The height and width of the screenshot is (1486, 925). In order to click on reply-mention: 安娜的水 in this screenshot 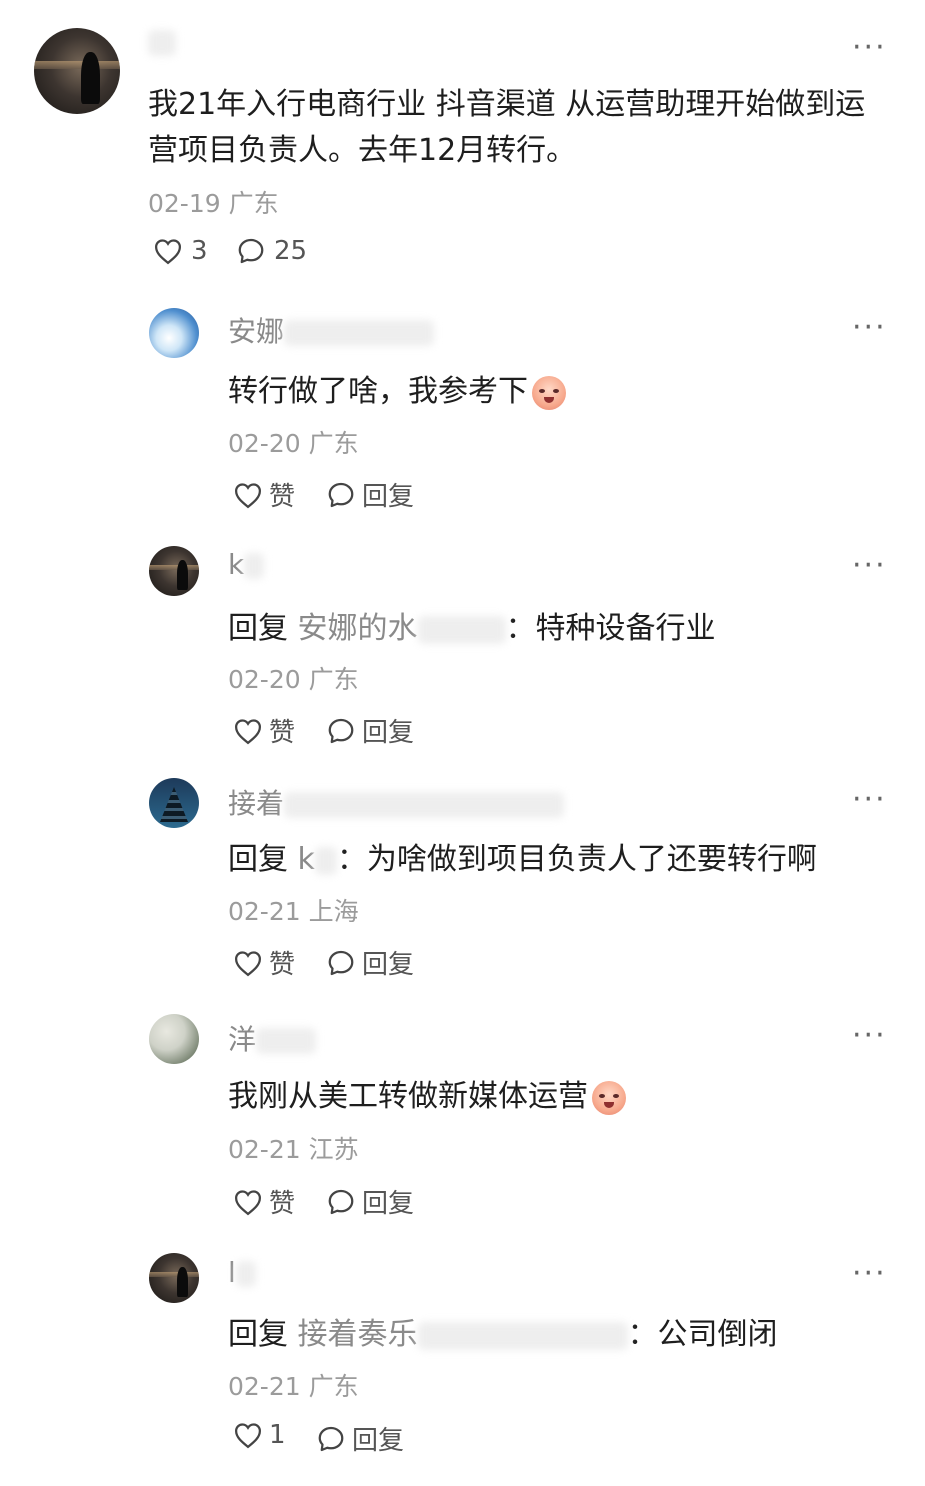, I will do `click(358, 628)`.